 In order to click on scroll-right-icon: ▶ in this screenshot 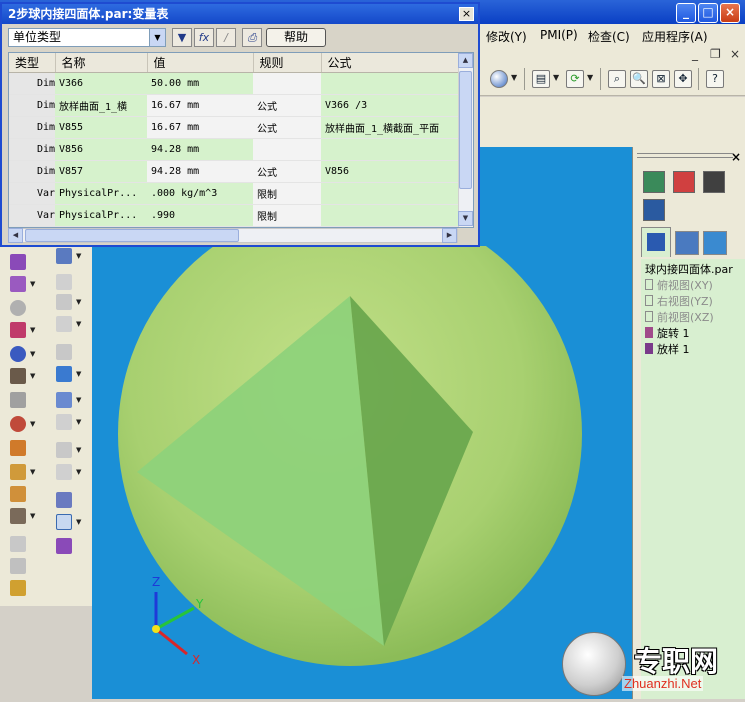, I will do `click(449, 235)`.